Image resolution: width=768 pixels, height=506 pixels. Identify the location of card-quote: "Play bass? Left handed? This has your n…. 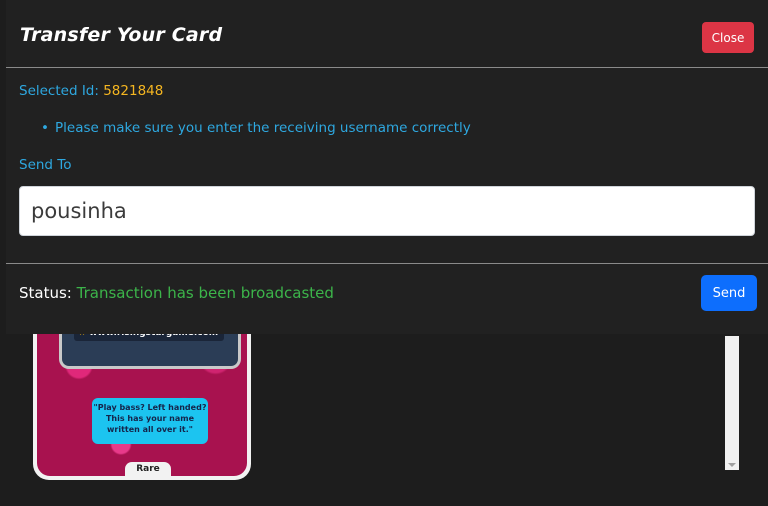
(150, 421).